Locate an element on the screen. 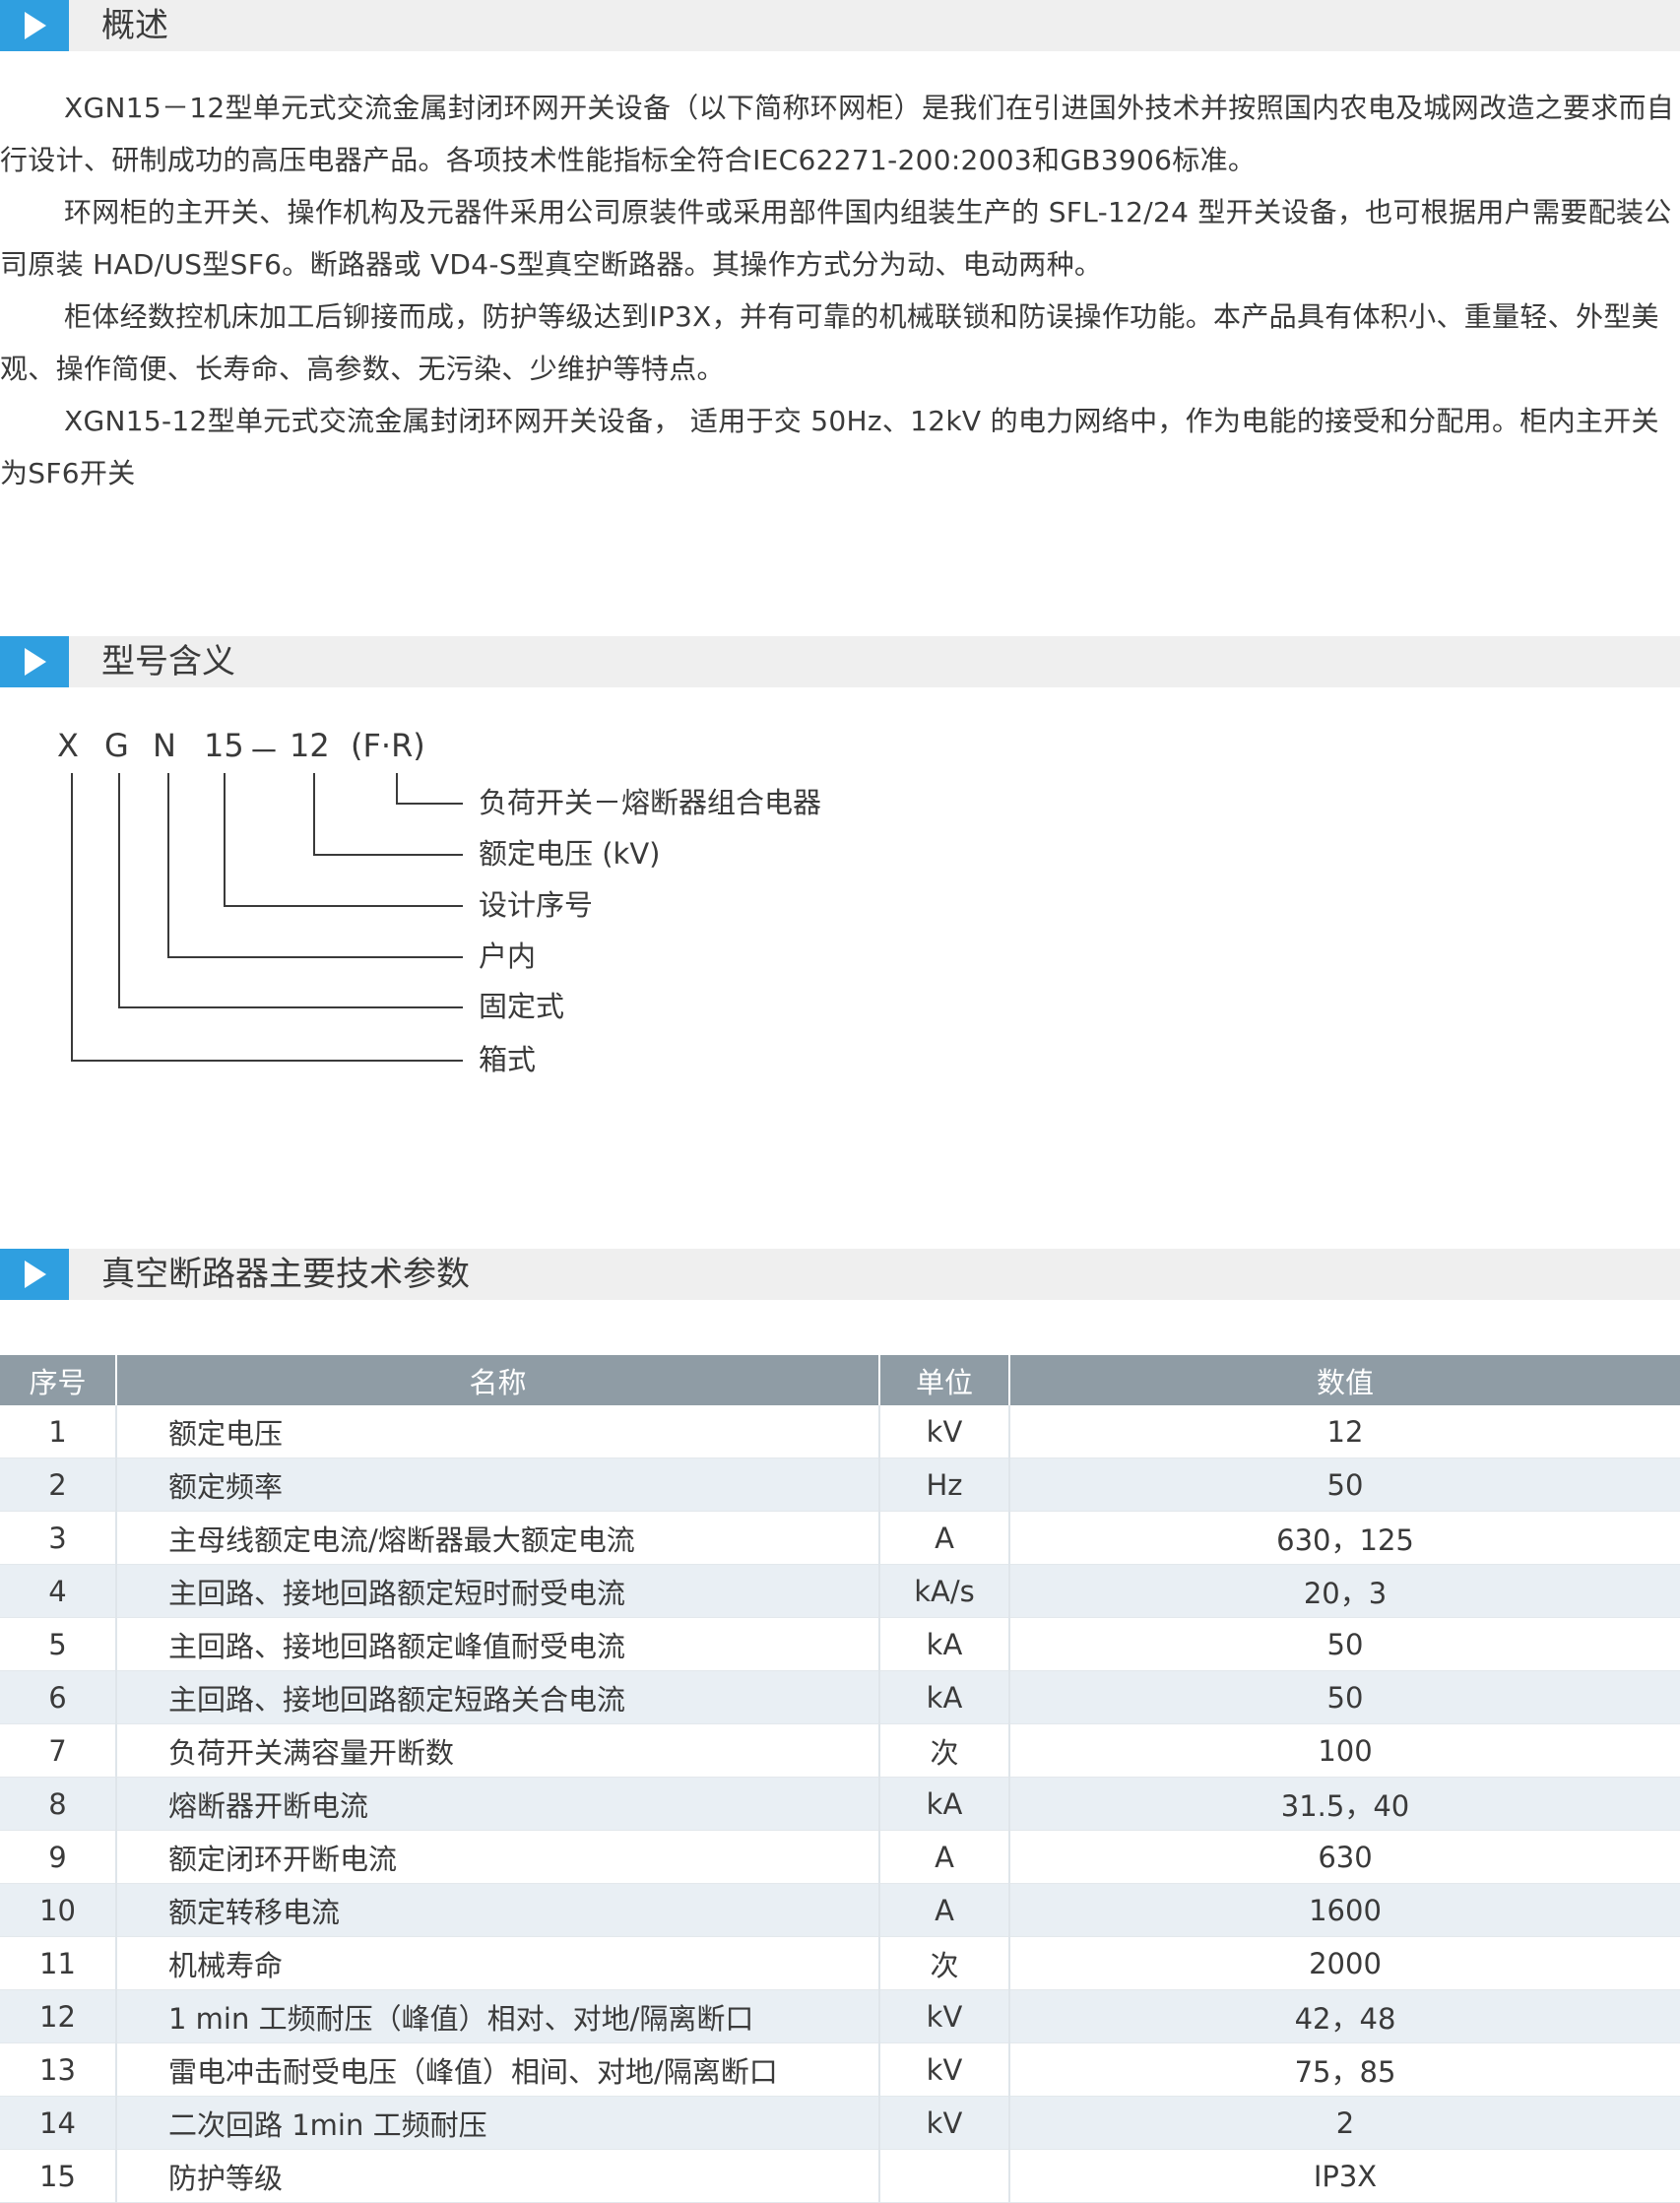 This screenshot has width=1680, height=2203. model-label-box: 箱式 is located at coordinates (508, 1059).